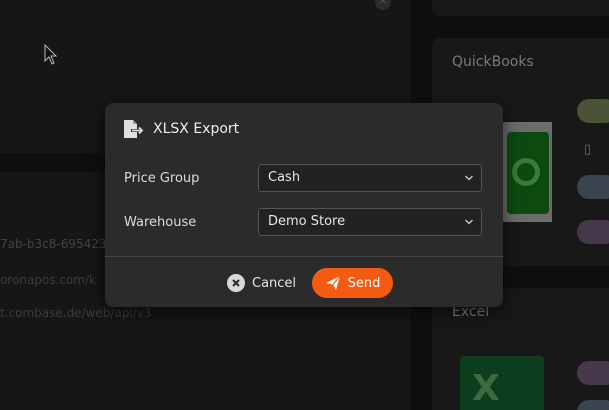 Image resolution: width=609 pixels, height=410 pixels. What do you see at coordinates (364, 283) in the screenshot?
I see `send-button-label: Send` at bounding box center [364, 283].